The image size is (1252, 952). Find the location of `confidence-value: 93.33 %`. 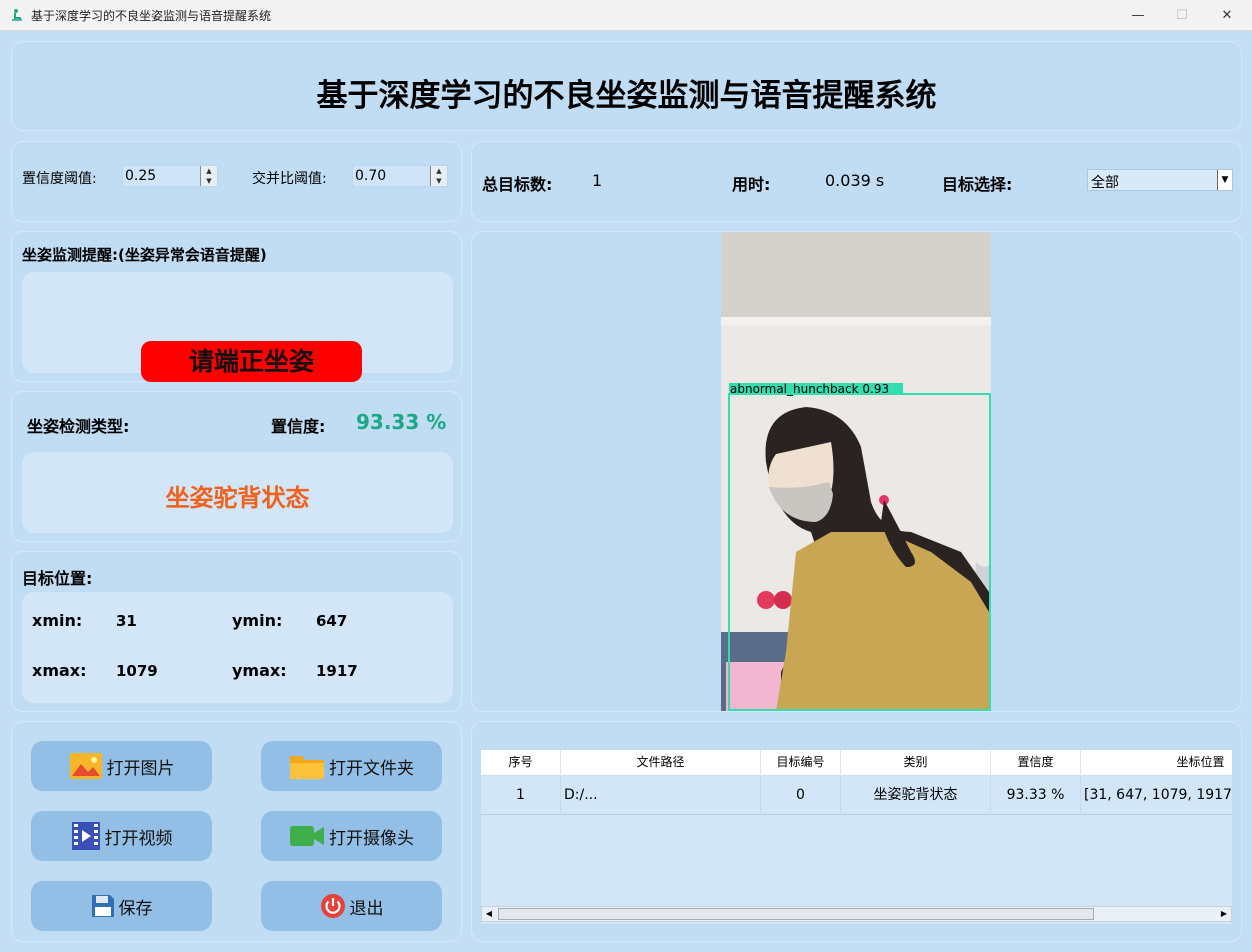

confidence-value: 93.33 % is located at coordinates (401, 422).